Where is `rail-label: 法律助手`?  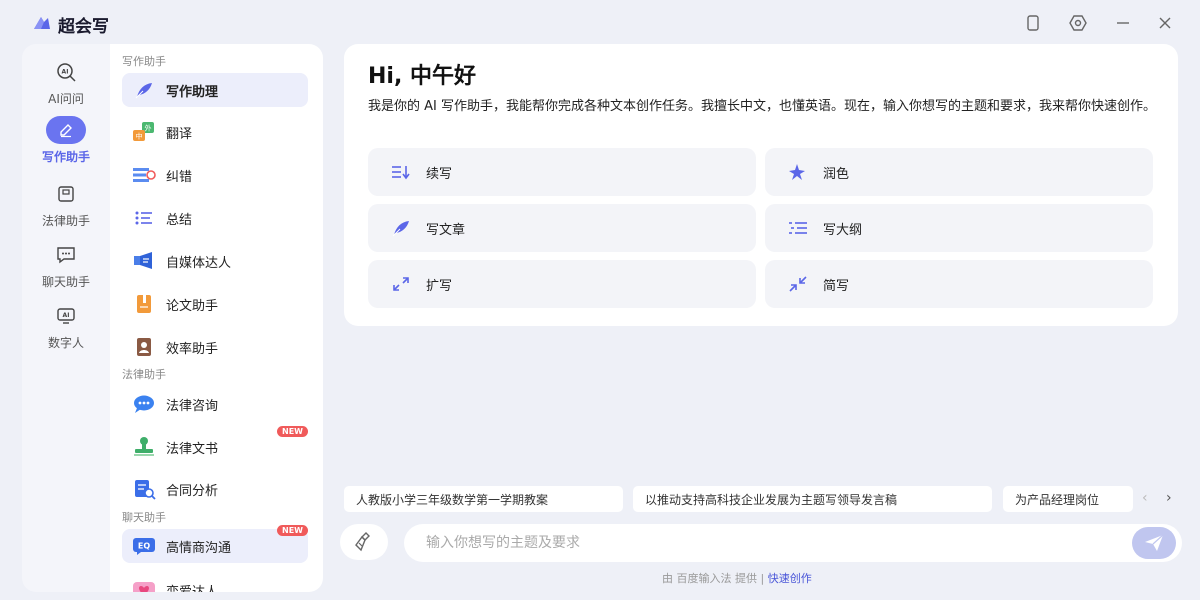
rail-label: 法律助手 is located at coordinates (65, 221).